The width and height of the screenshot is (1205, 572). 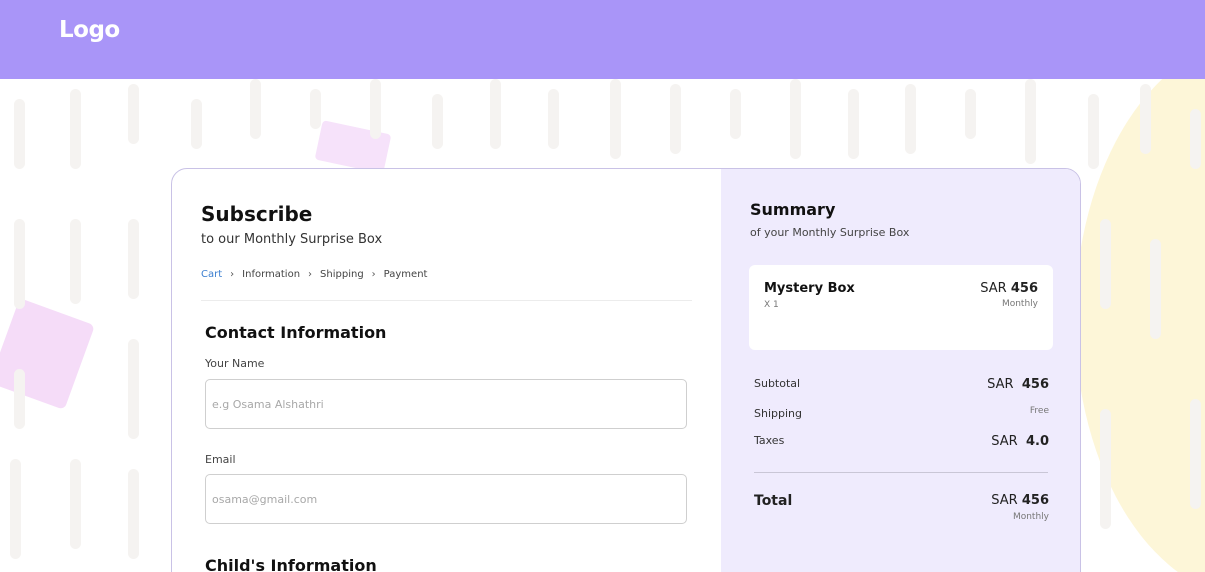 I want to click on subtotal-value: SAR 456, so click(x=1018, y=384).